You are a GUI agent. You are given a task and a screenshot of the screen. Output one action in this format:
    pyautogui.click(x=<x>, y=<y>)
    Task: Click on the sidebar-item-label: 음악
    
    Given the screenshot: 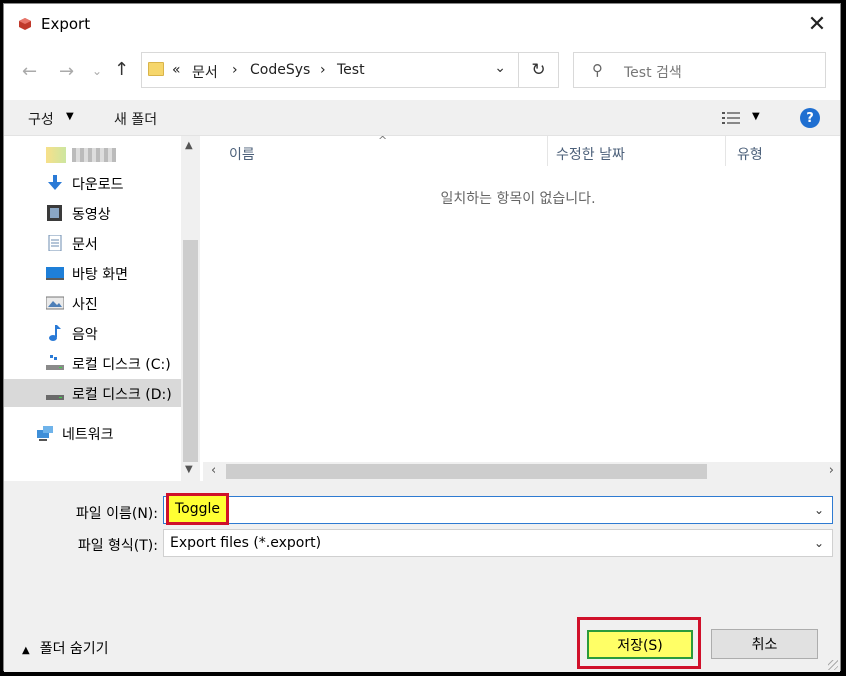 What is the action you would take?
    pyautogui.click(x=85, y=335)
    